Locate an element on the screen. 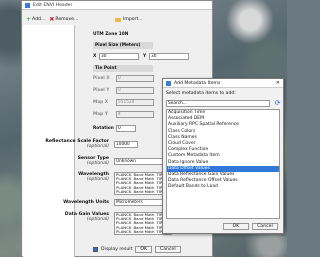 This screenshot has height=257, width=320. metadata-title-bar: Add Metadata Items ✕ is located at coordinates (223, 83).